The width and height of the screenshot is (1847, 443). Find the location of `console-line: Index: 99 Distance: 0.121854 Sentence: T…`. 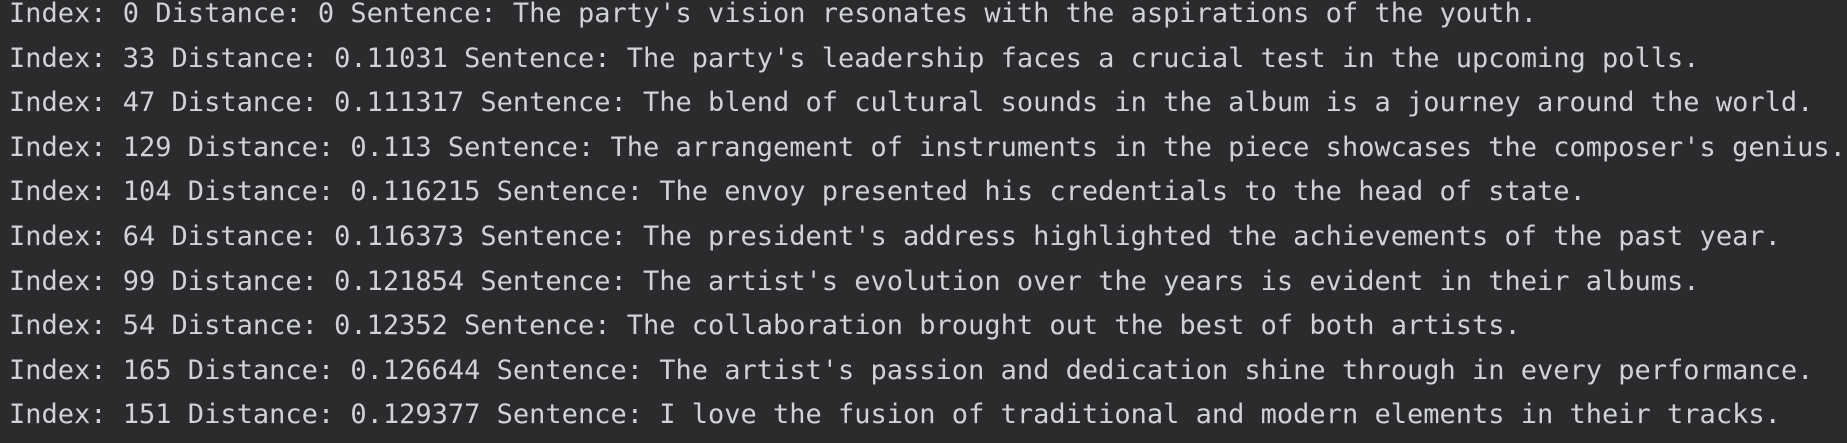

console-line: Index: 99 Distance: 0.121854 Sentence: T… is located at coordinates (854, 281).